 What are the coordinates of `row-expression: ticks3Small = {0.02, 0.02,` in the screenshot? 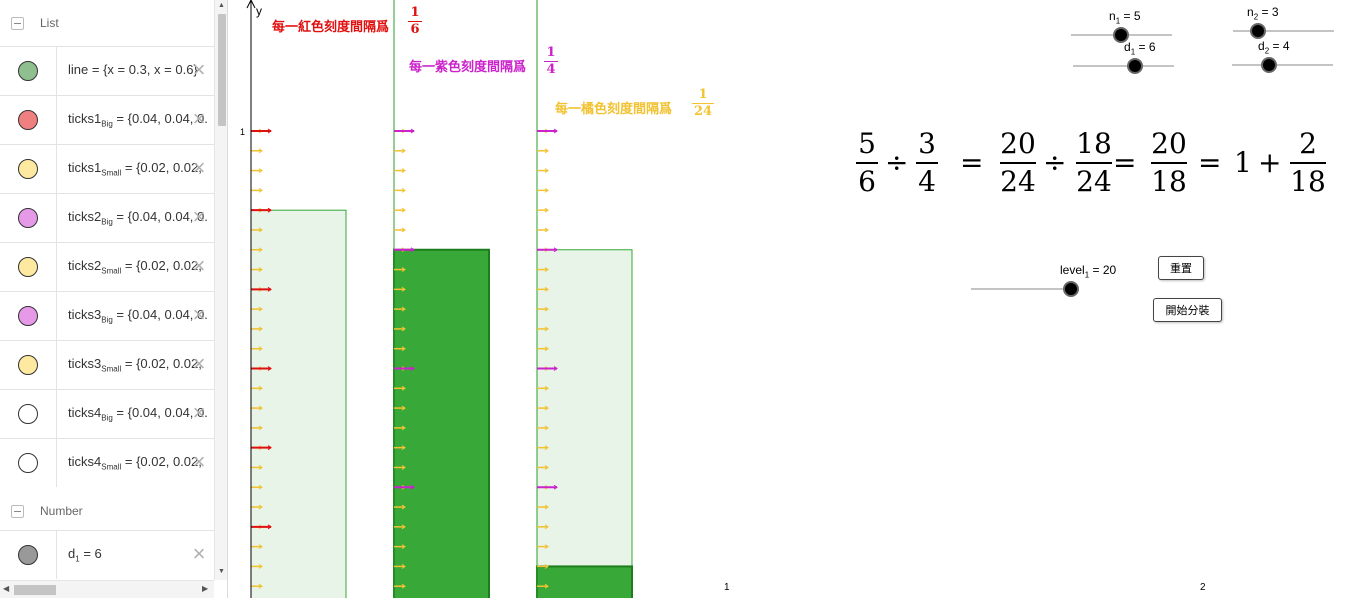 It's located at (135, 365).